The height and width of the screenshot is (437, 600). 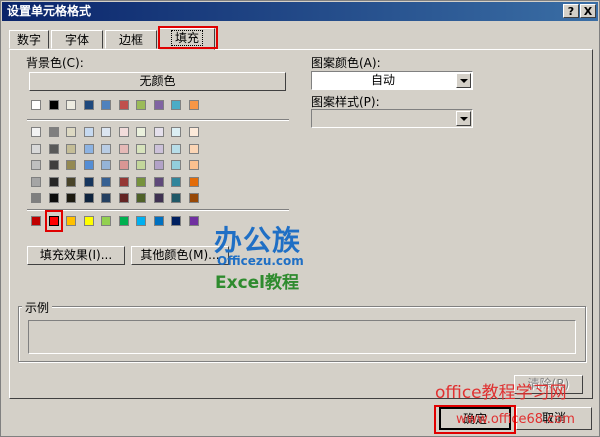 I want to click on pattern-color-dropdown: 自动, so click(x=392, y=80).